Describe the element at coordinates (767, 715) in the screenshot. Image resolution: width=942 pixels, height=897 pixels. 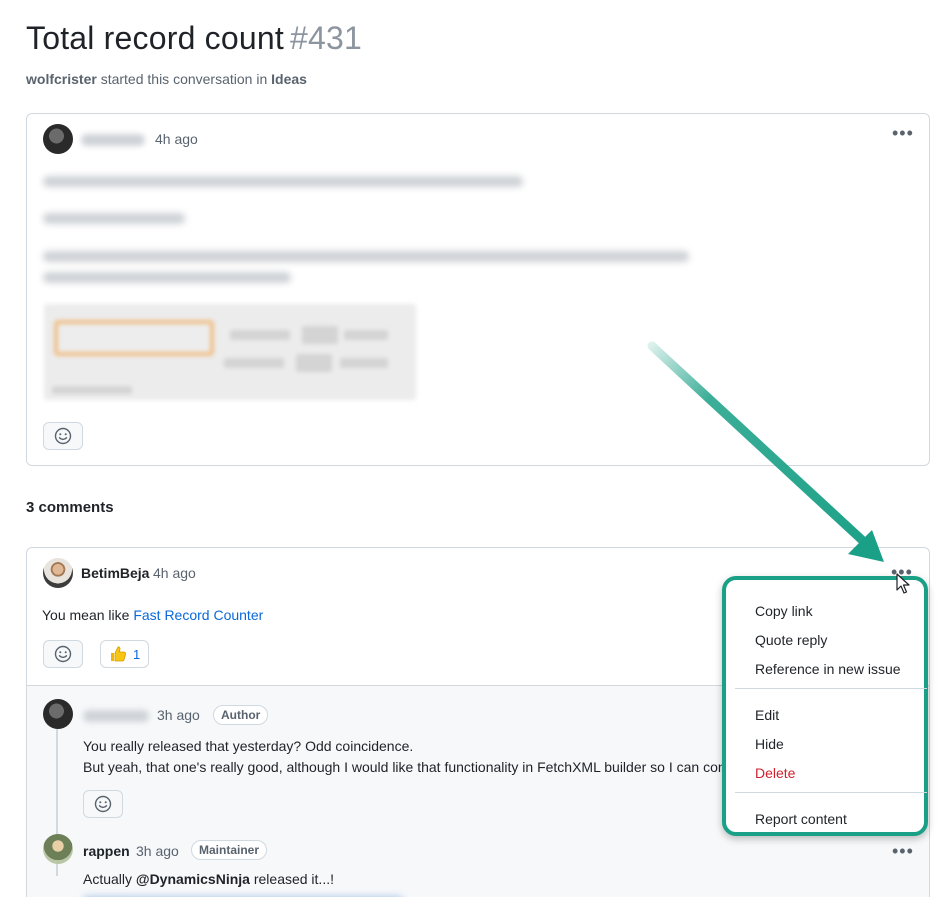
I see `menu-edit: Edit` at that location.